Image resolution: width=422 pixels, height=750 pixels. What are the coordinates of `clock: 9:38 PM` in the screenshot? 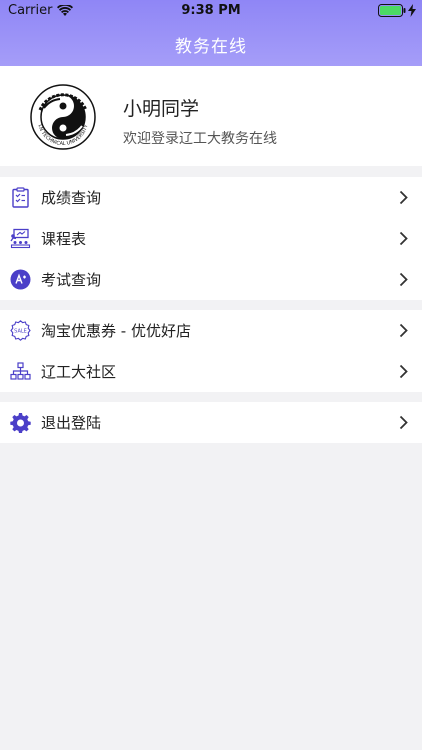 It's located at (211, 10).